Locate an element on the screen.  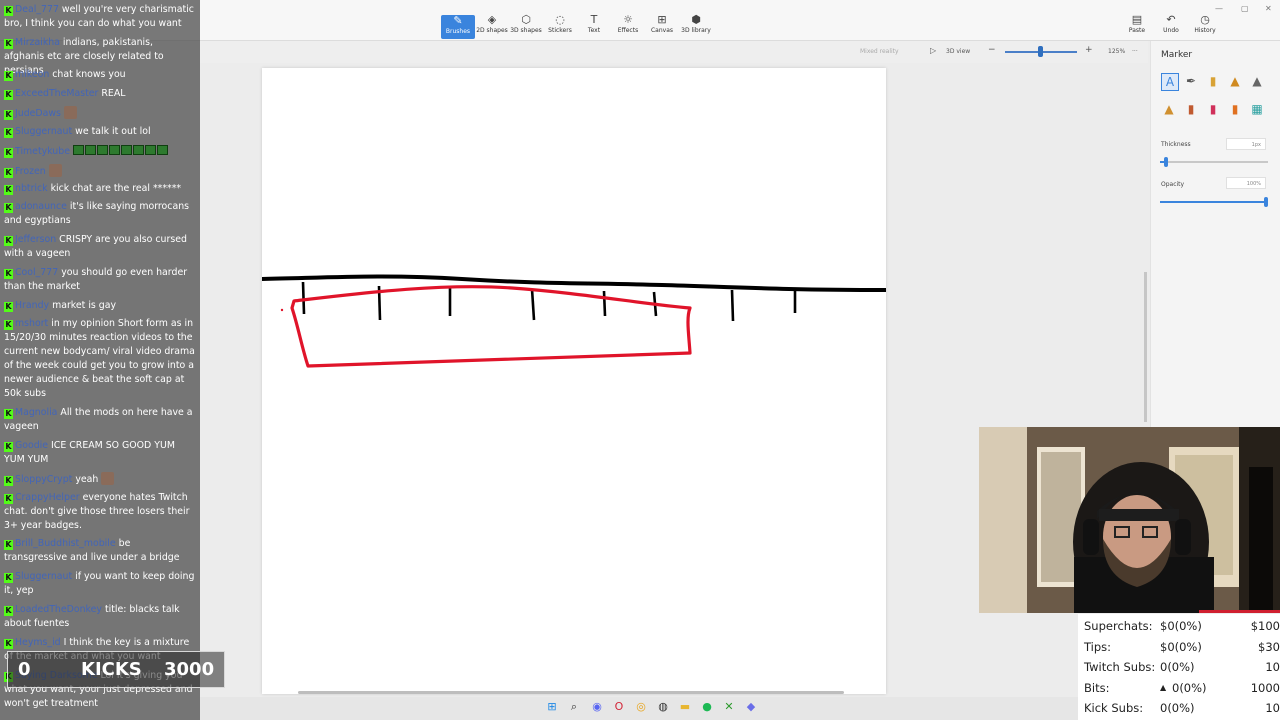
tool-3d-shapes: ⬡ 3D shapes is located at coordinates (526, 26).